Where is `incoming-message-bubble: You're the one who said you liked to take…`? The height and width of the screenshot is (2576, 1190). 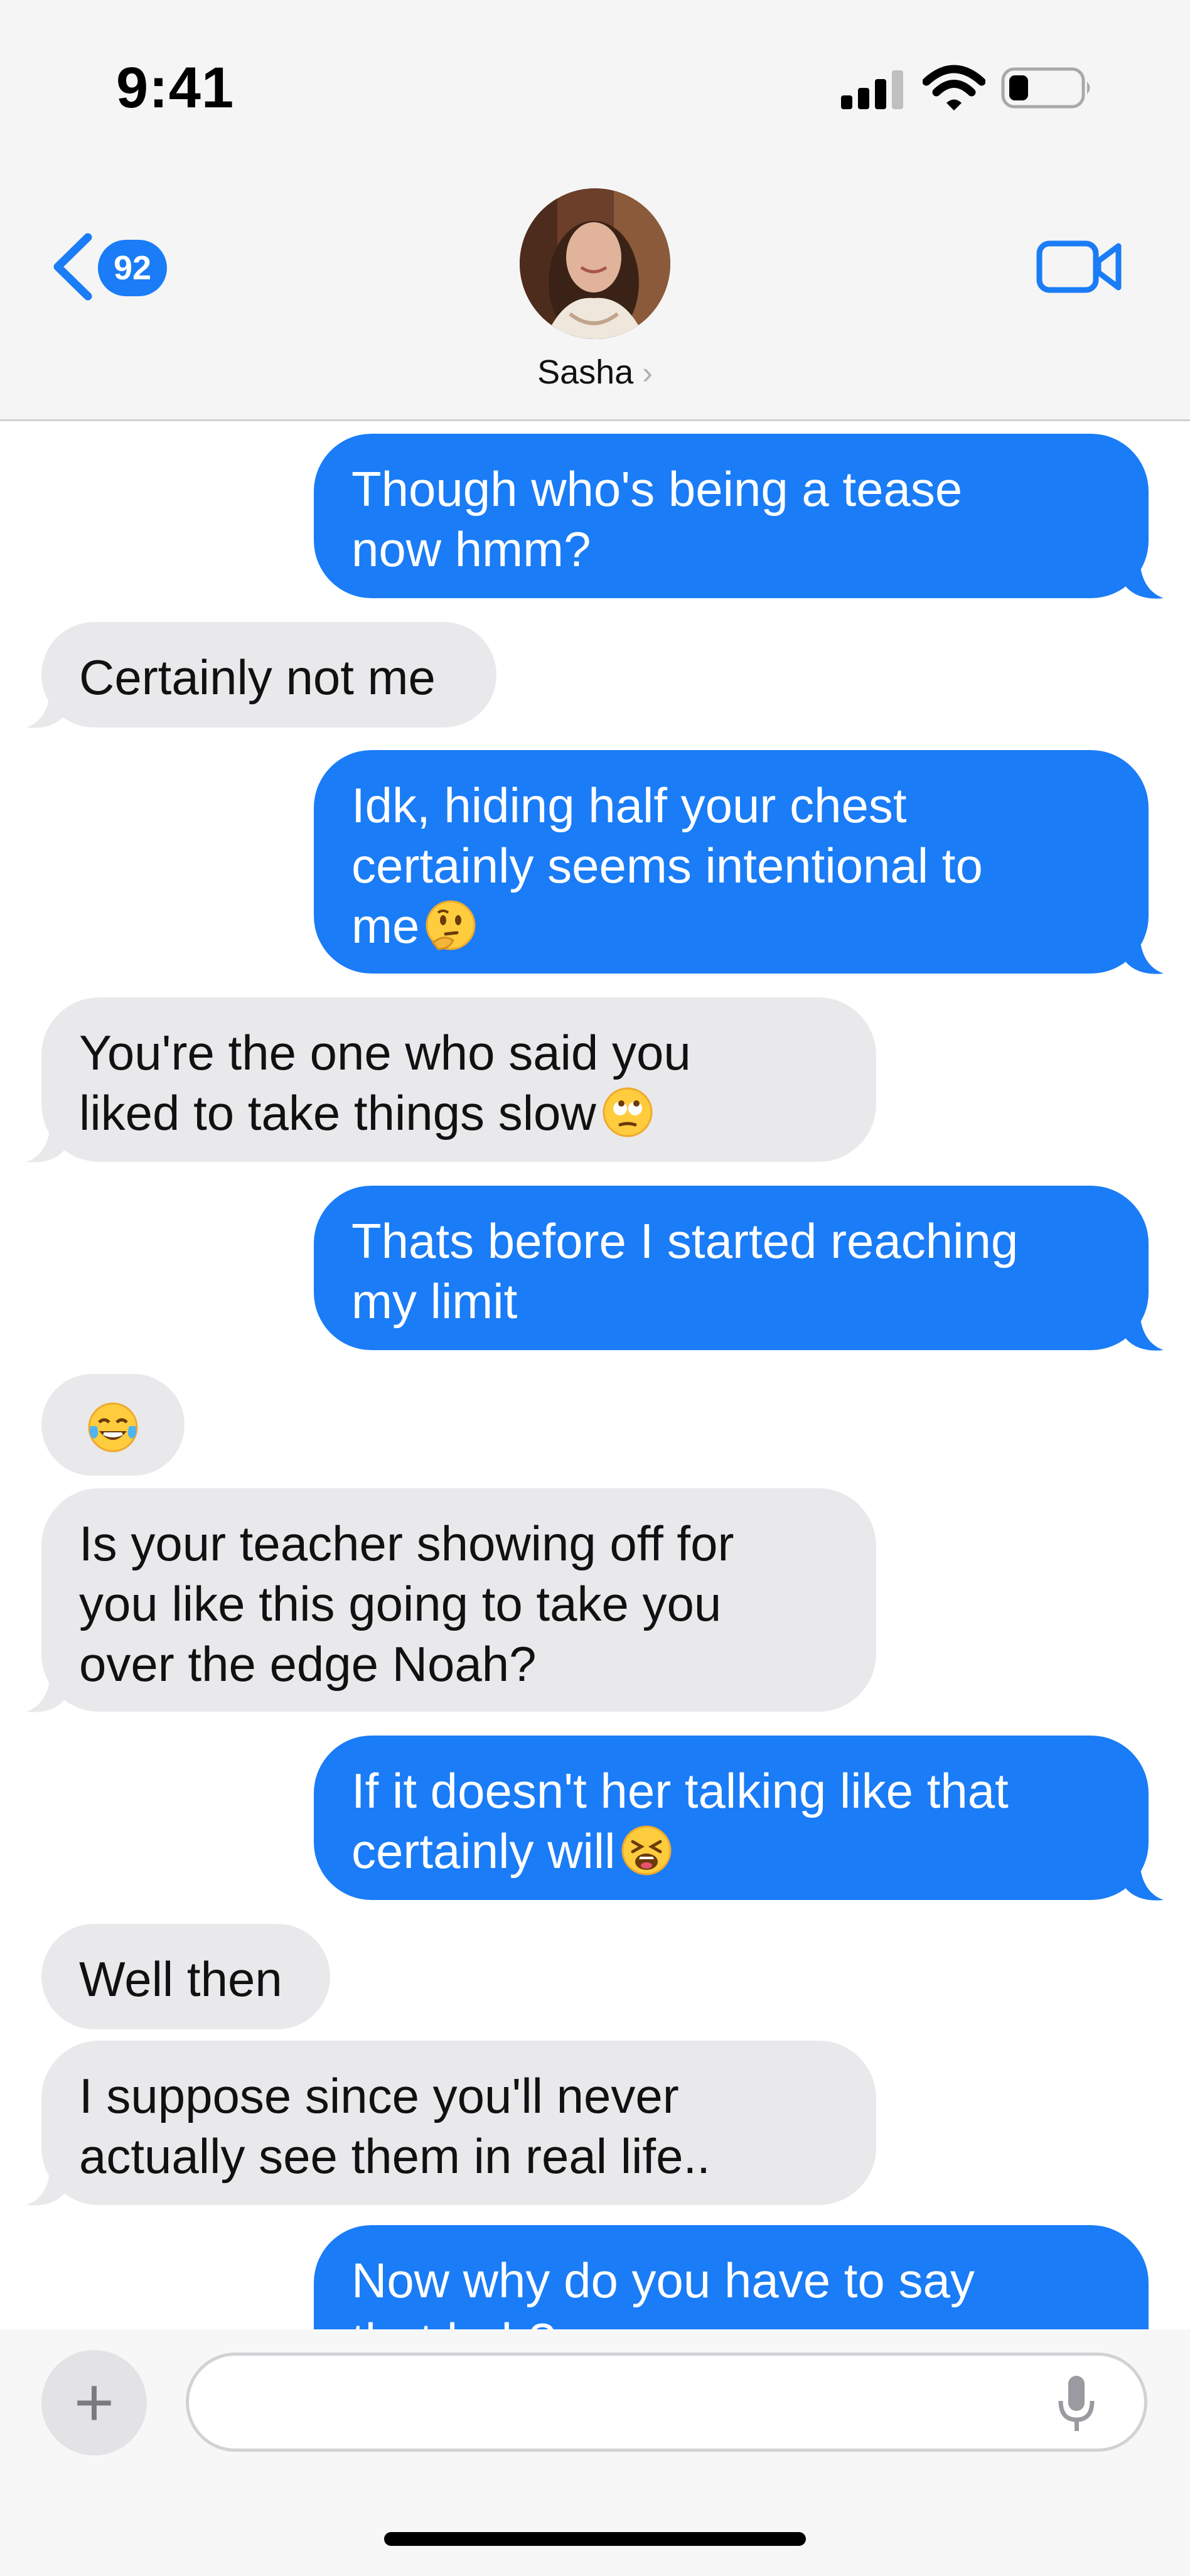
incoming-message-bubble: You're the one who said you liked to take… is located at coordinates (458, 1079).